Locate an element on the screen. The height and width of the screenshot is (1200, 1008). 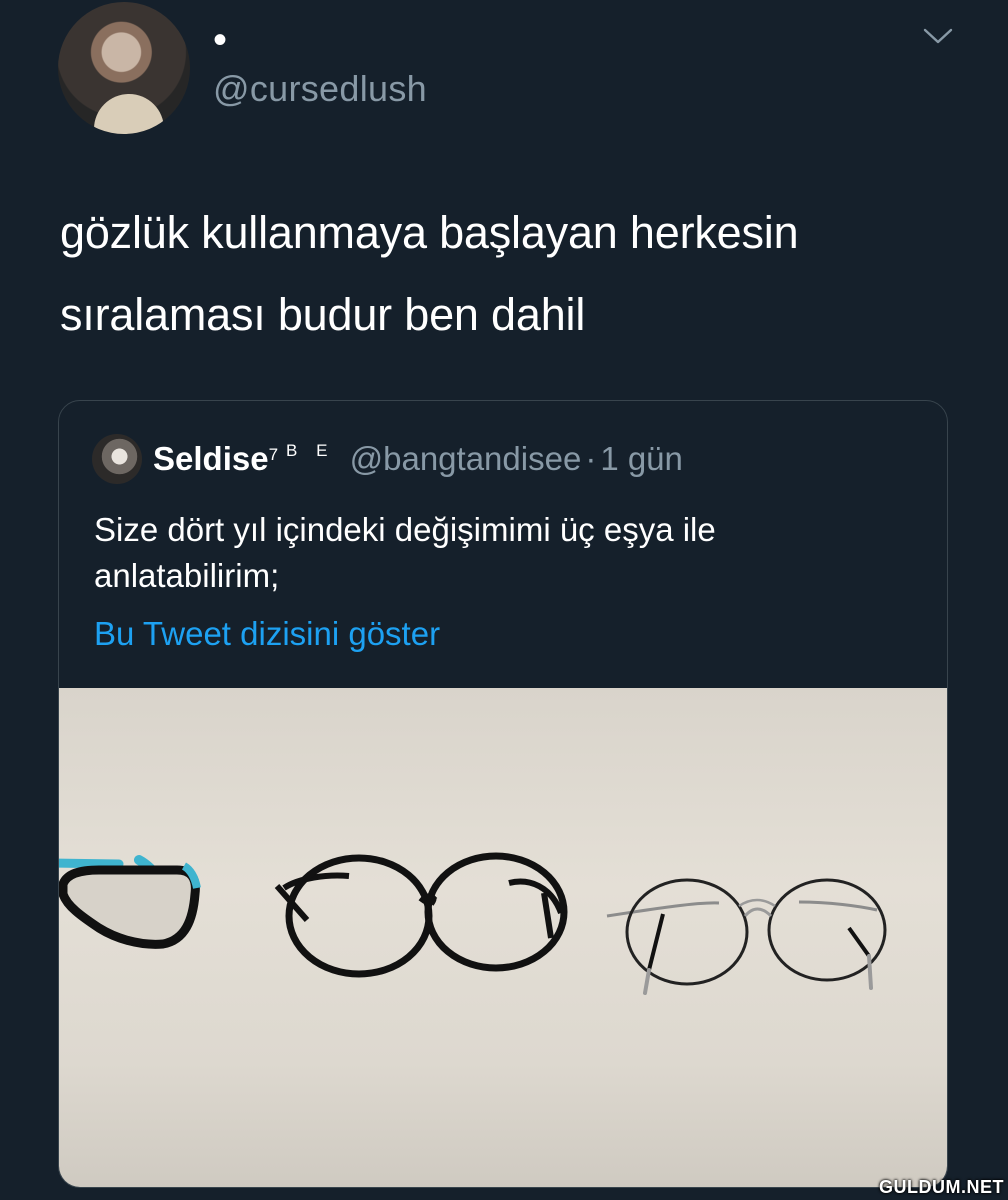
glasses-round-plastic is located at coordinates (421, 915).